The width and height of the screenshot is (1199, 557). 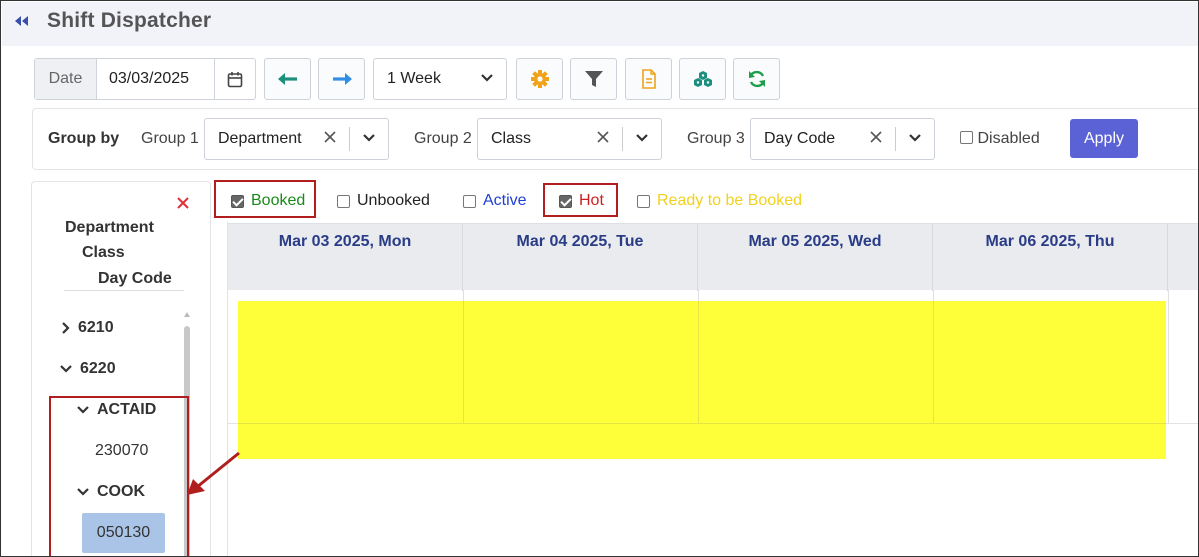 I want to click on tree-item-6210: 6210, so click(x=87, y=328).